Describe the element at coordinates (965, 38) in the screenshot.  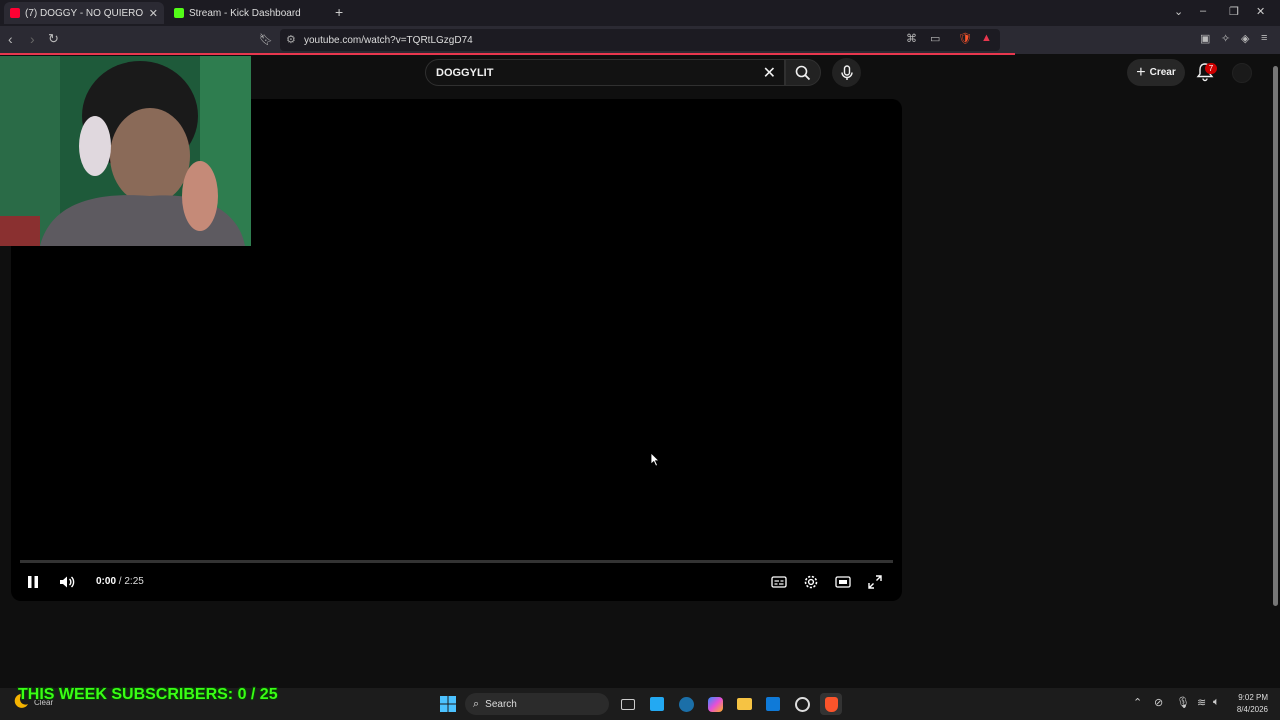
I see `brave-shields-icon: 🛡︎` at that location.